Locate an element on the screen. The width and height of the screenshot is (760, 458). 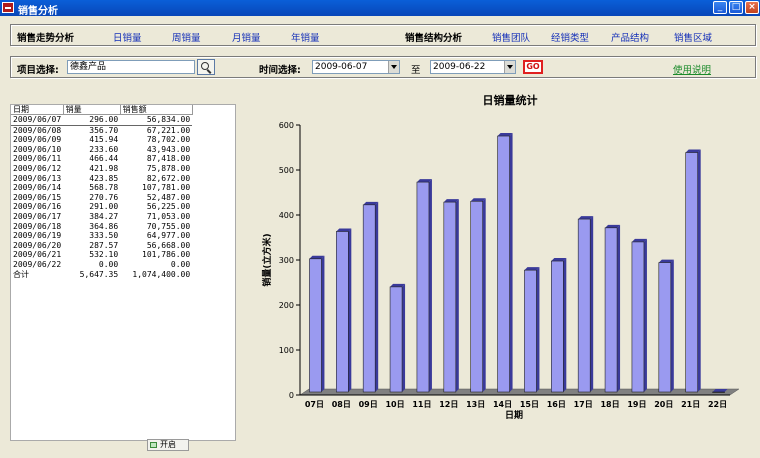
table-cell-volume: 356.70 is located at coordinates (104, 130).